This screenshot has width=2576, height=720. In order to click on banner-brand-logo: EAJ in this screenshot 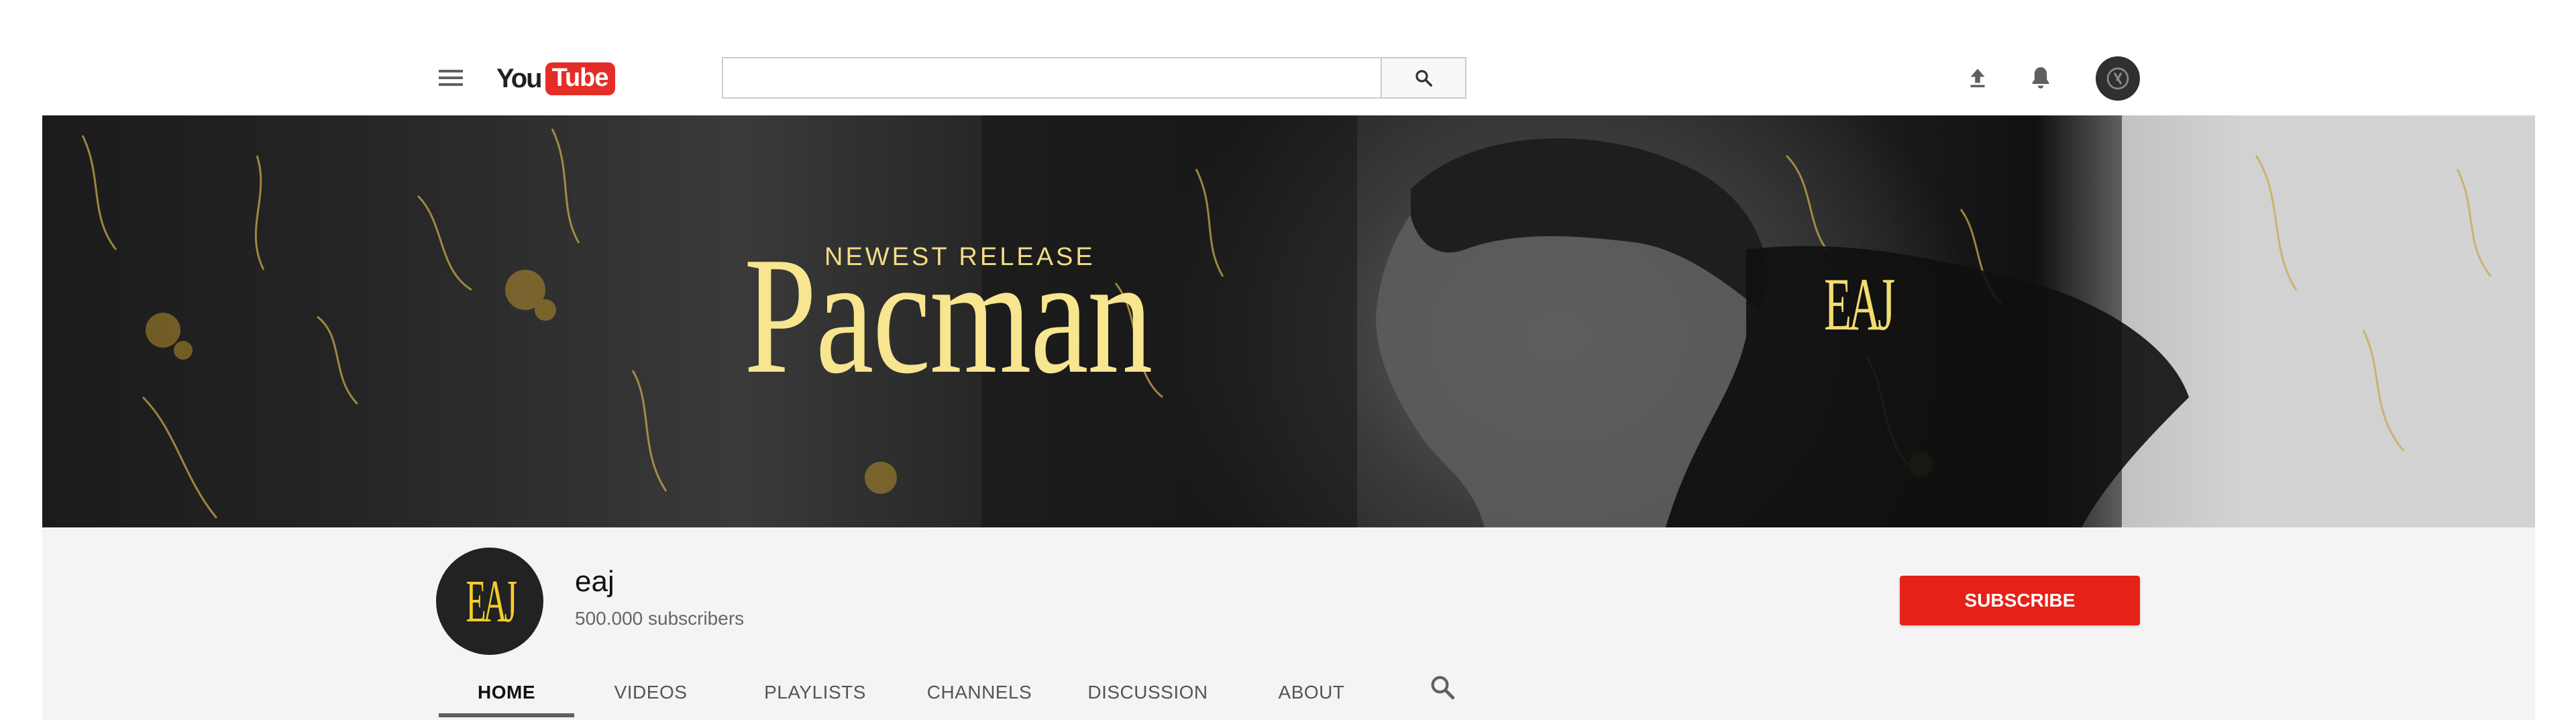, I will do `click(1859, 304)`.